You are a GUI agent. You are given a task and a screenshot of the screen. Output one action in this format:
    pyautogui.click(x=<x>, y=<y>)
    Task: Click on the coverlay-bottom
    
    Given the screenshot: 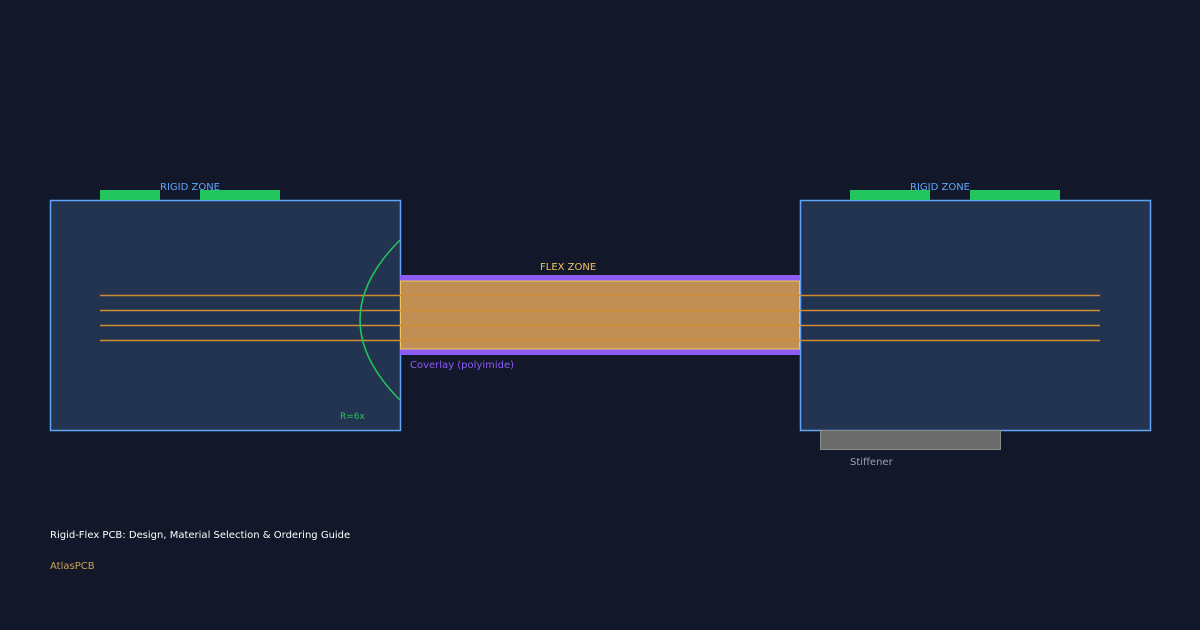 What is the action you would take?
    pyautogui.click(x=600, y=352)
    